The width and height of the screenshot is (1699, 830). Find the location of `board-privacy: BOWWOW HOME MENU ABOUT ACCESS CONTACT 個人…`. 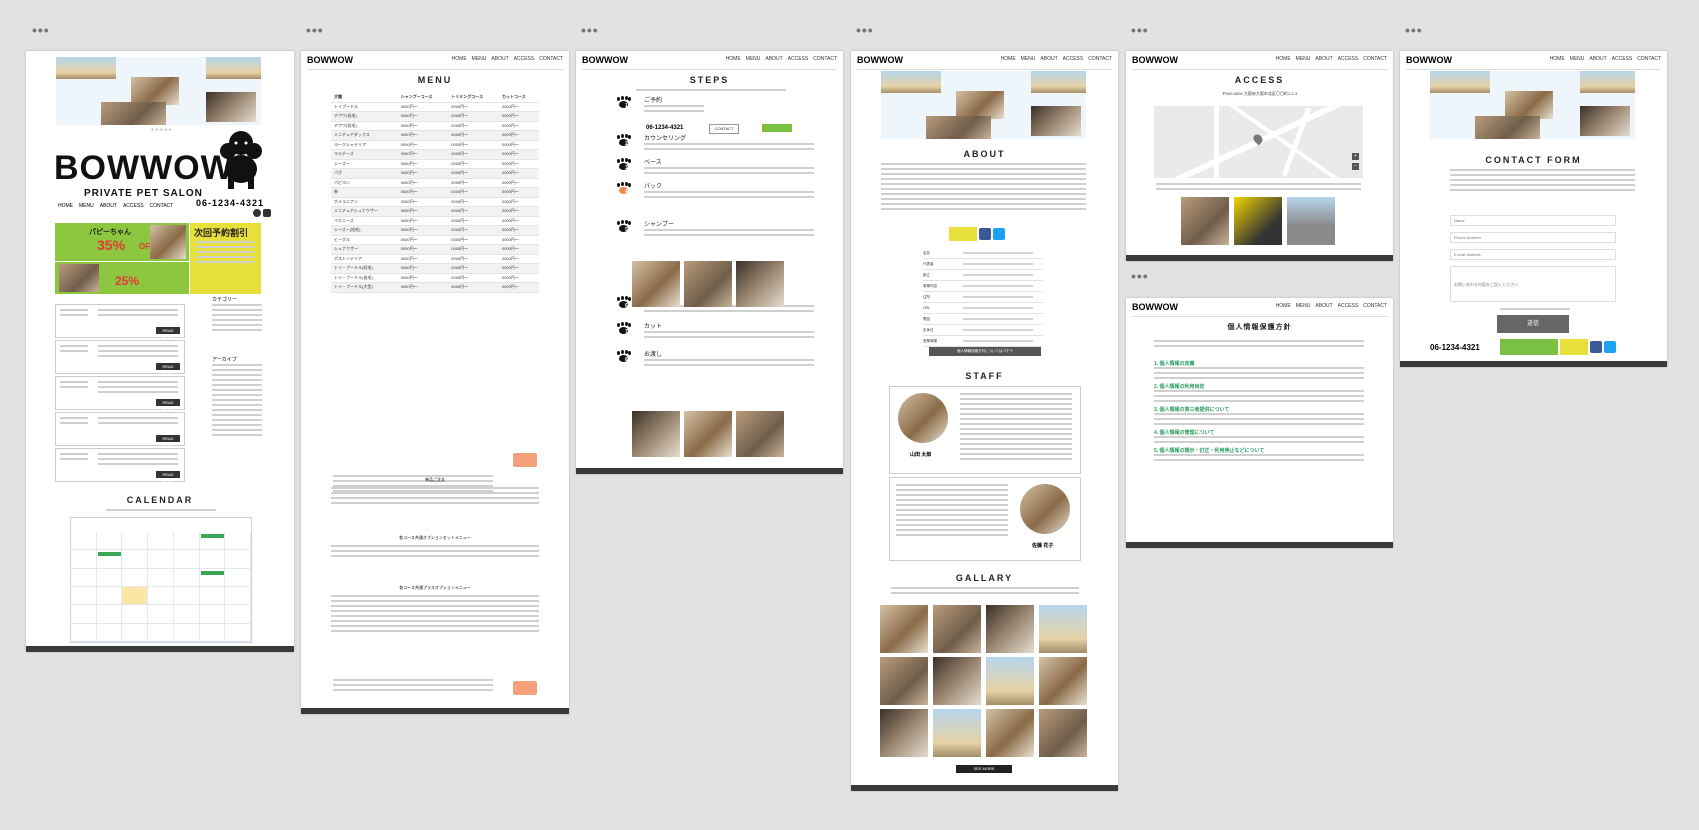

board-privacy: BOWWOW HOME MENU ABOUT ACCESS CONTACT 個人… is located at coordinates (1259, 423).